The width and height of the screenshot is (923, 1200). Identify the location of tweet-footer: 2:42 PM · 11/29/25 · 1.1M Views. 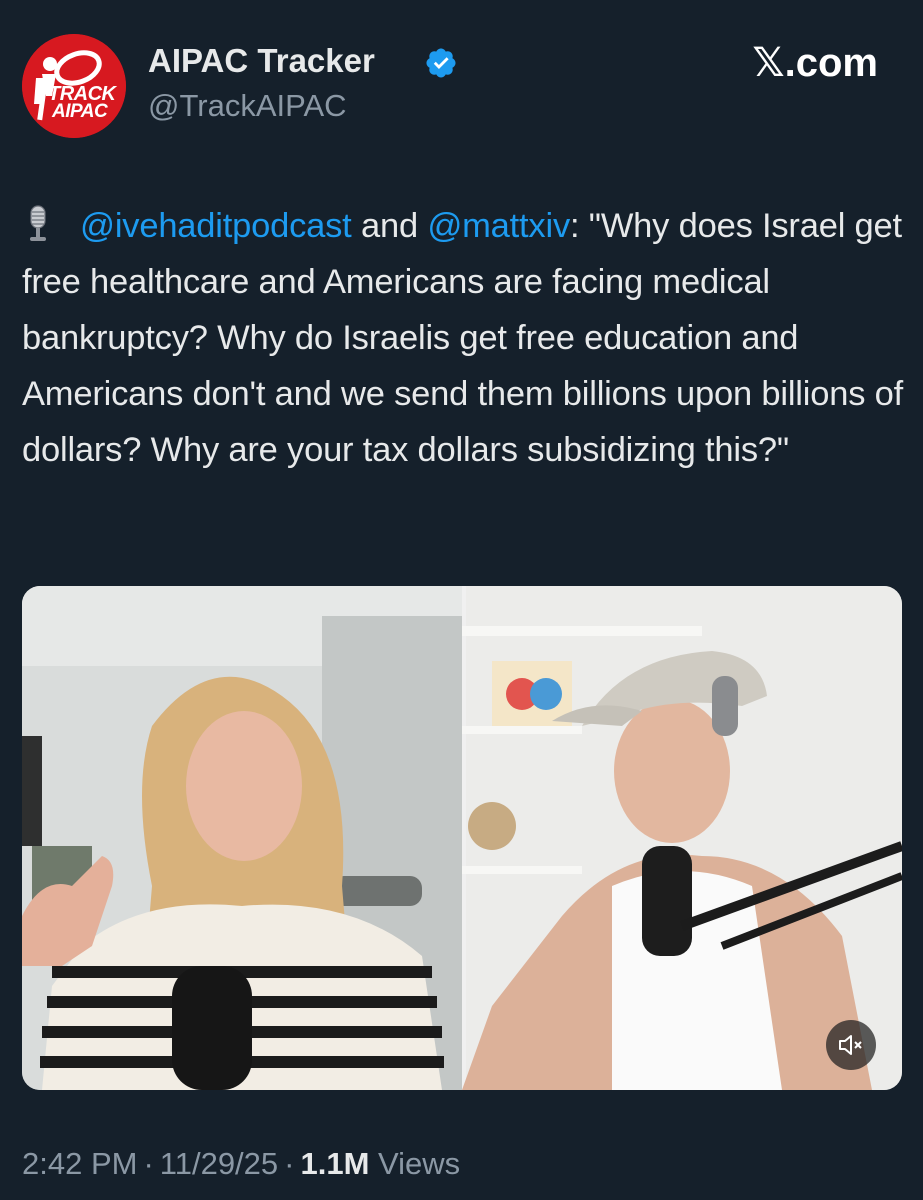
(241, 1164).